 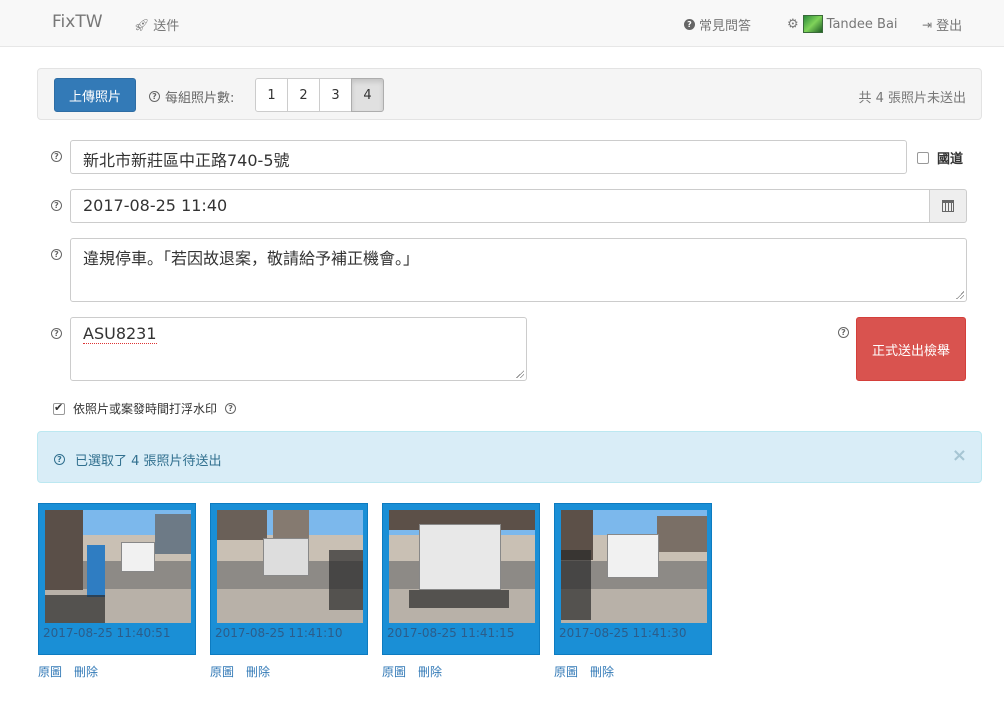 I want to click on upload-photo-button: 上傳照片, so click(x=95, y=95).